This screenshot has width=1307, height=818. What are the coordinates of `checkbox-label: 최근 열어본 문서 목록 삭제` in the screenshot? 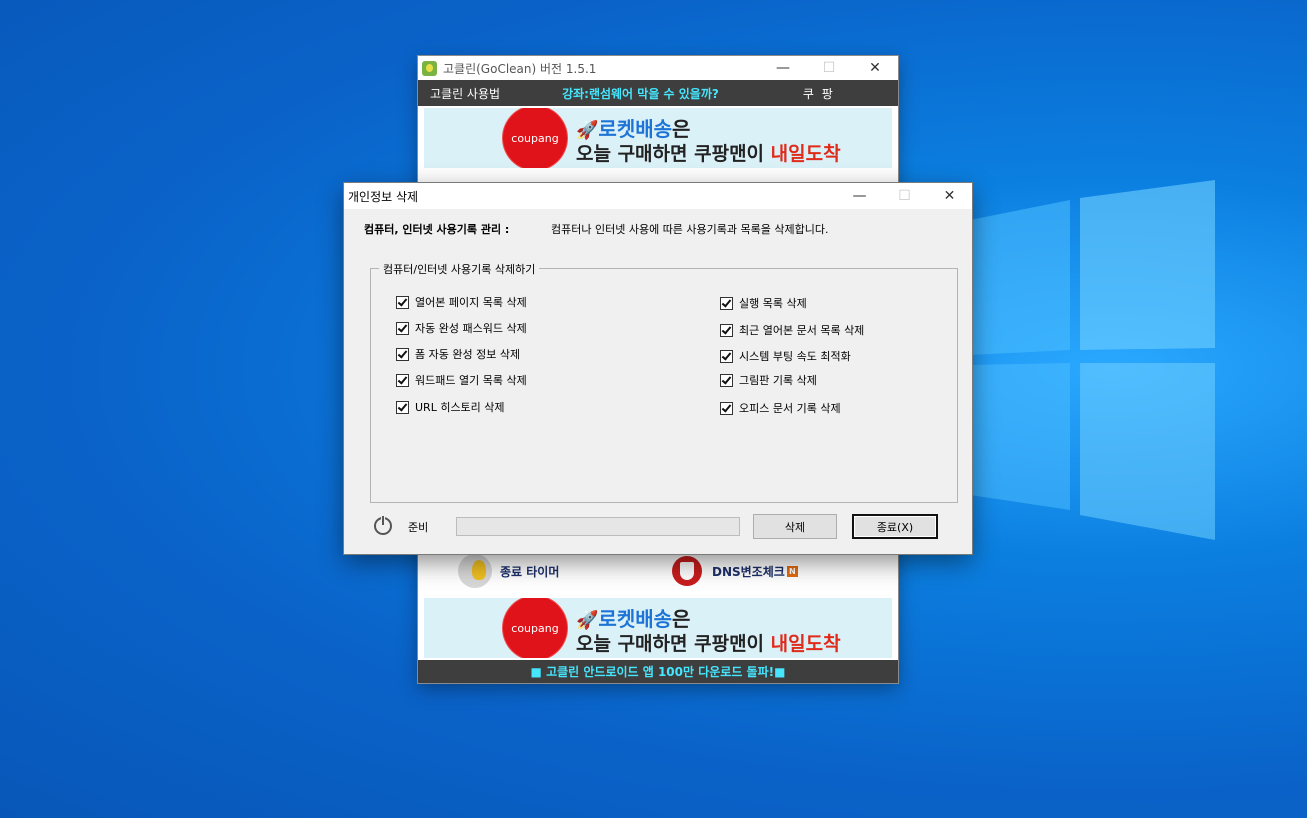 It's located at (802, 330).